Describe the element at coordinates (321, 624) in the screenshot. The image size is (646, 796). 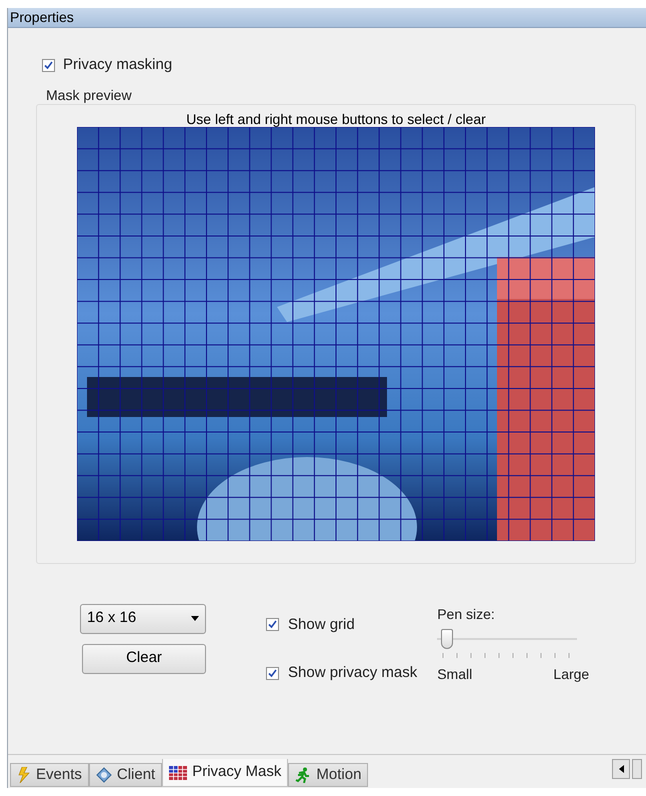
I see `checkbox-label: Show grid` at that location.